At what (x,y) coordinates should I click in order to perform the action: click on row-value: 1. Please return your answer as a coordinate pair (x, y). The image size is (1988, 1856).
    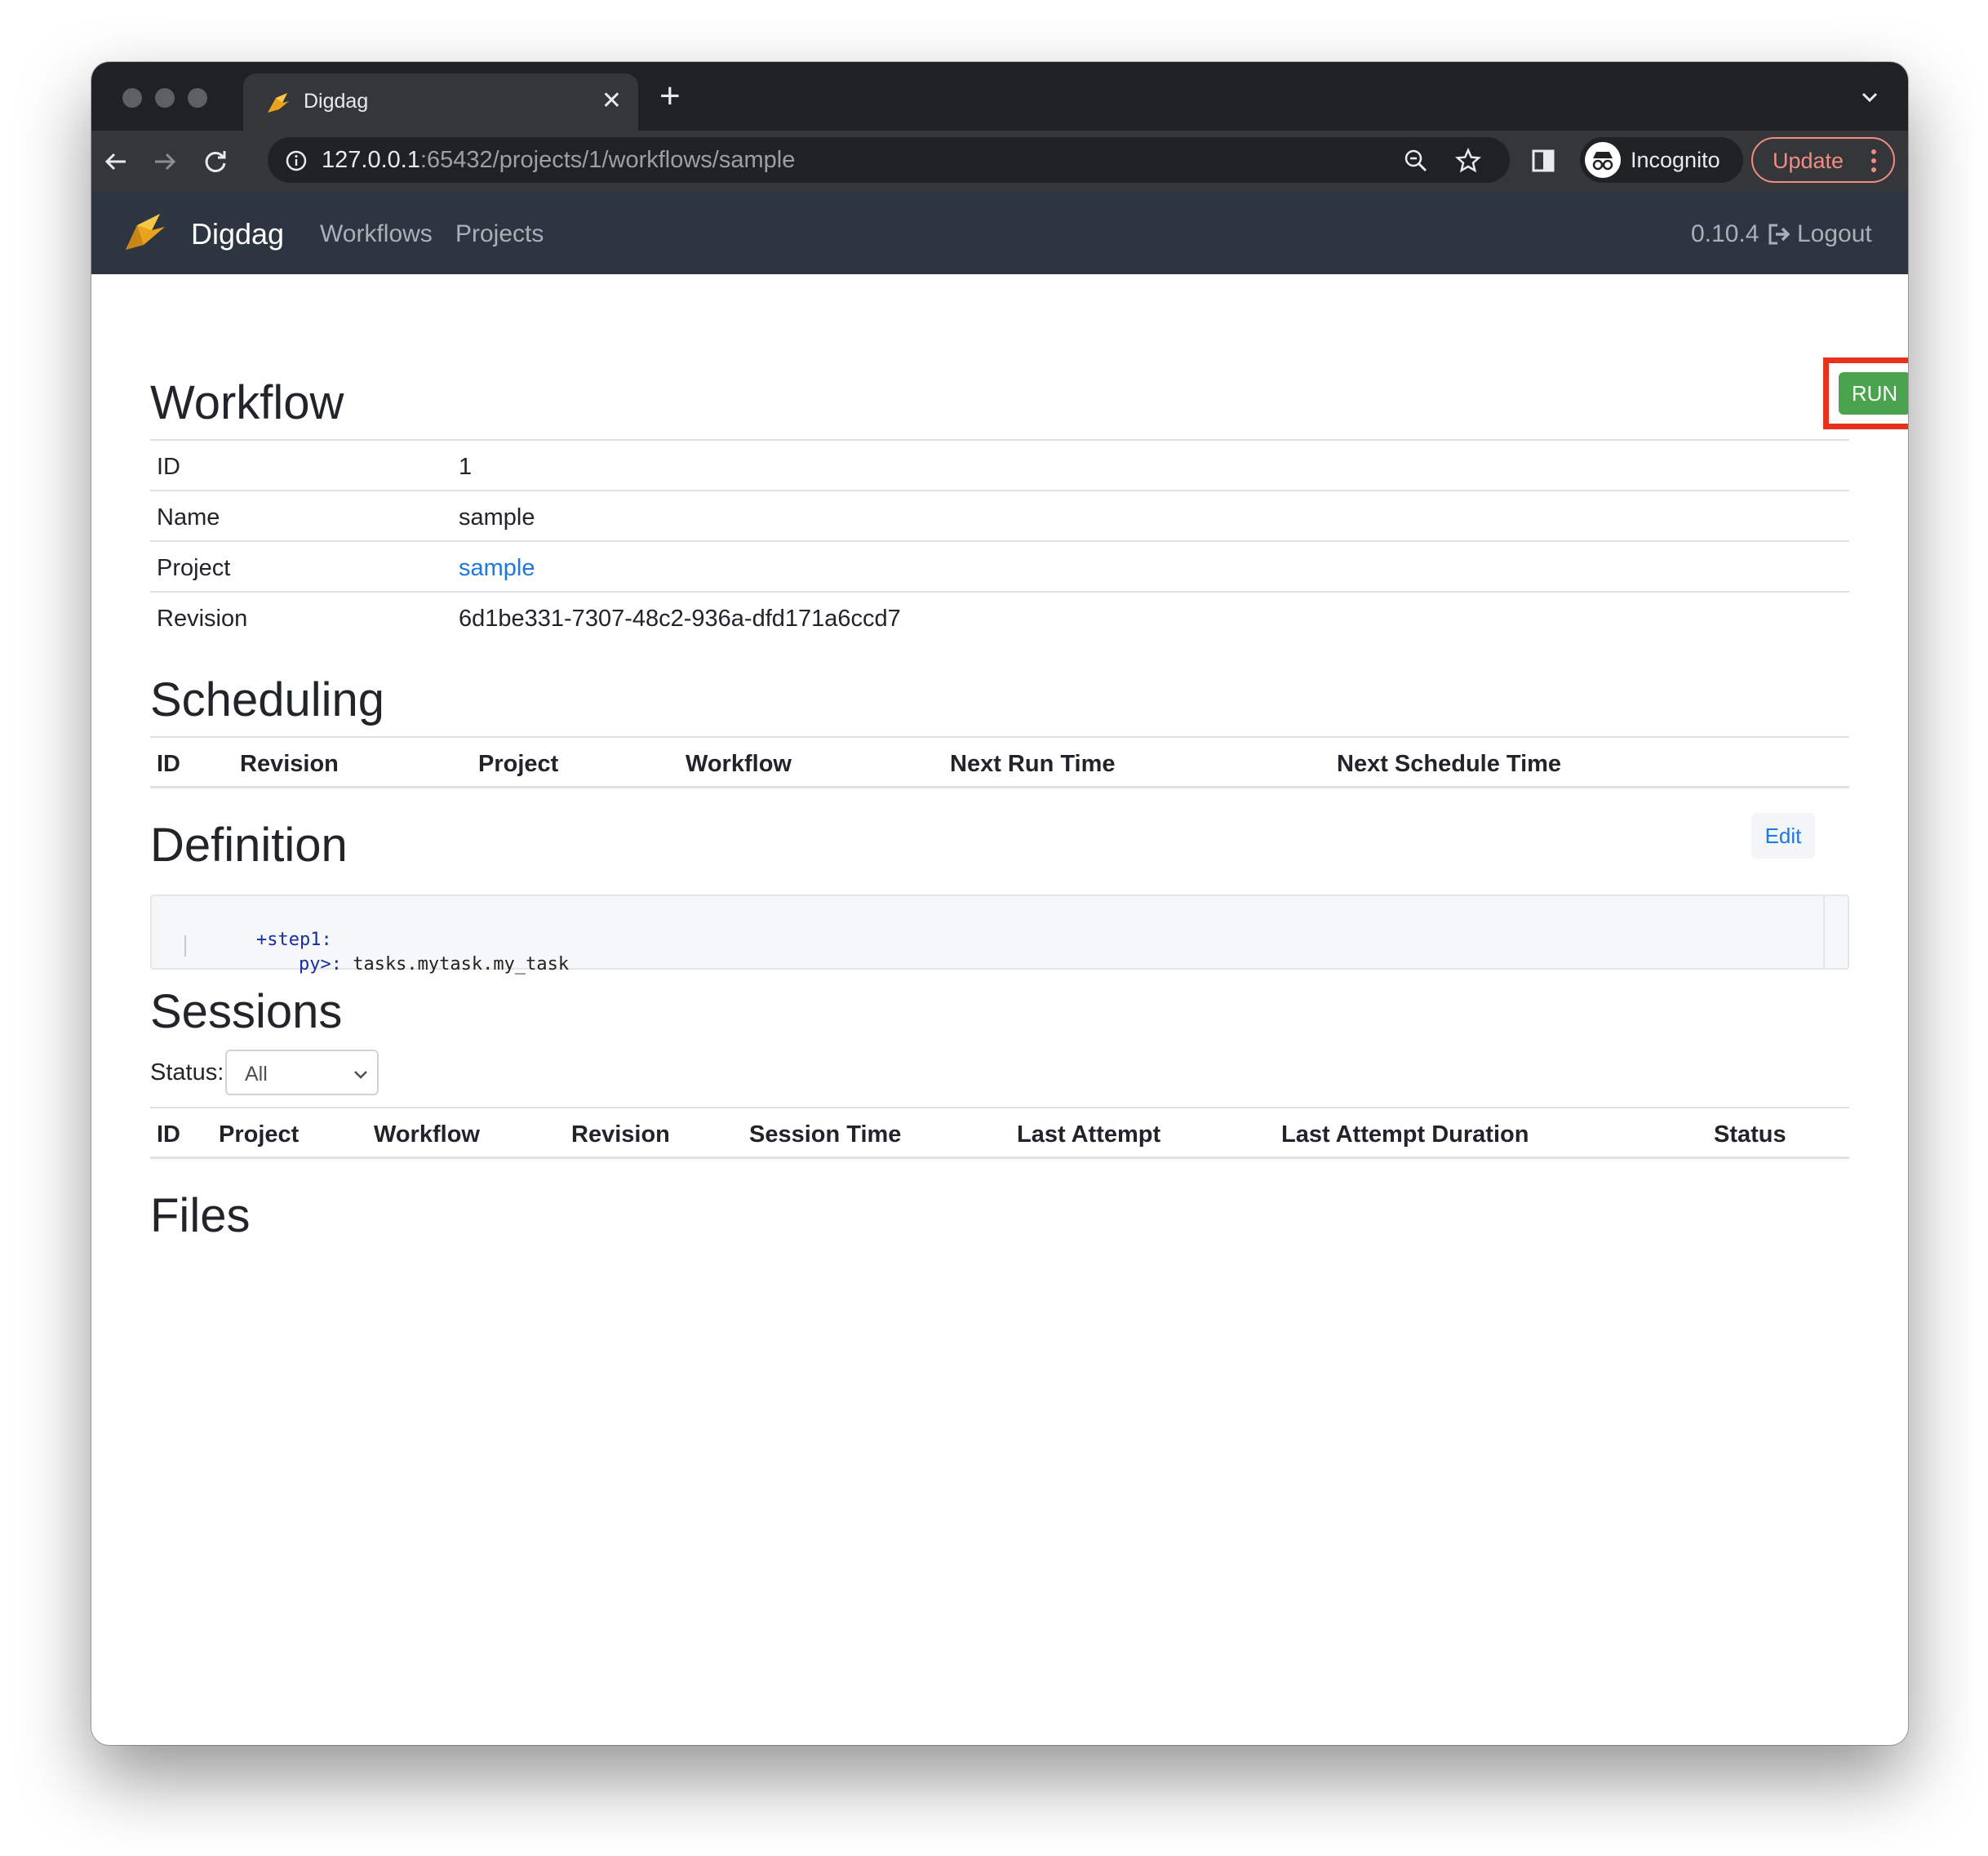
    Looking at the image, I should click on (466, 467).